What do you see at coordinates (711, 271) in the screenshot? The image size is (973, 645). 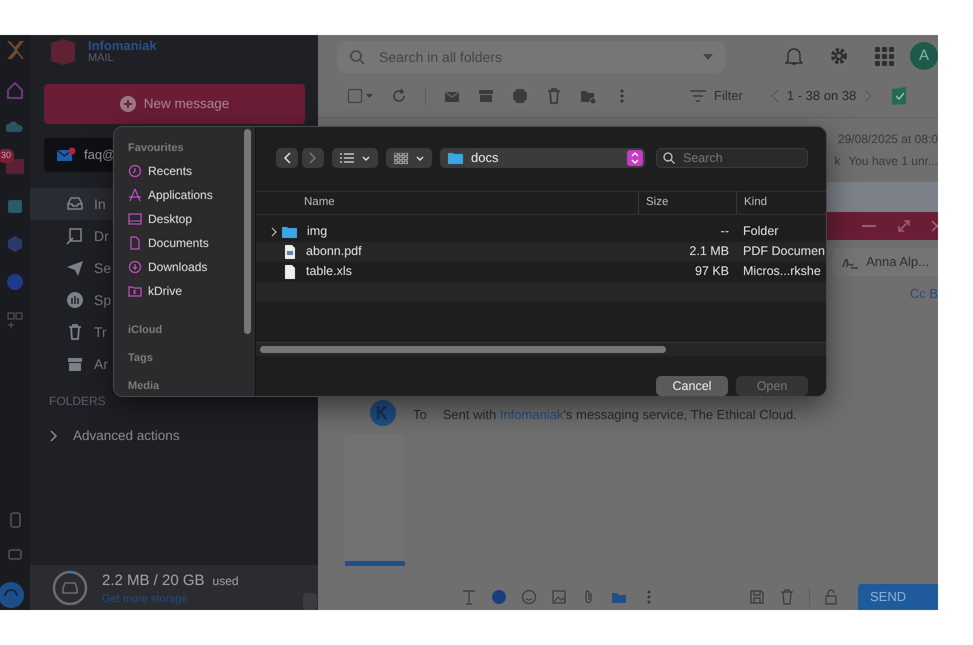 I see `file-size: 97 KB` at bounding box center [711, 271].